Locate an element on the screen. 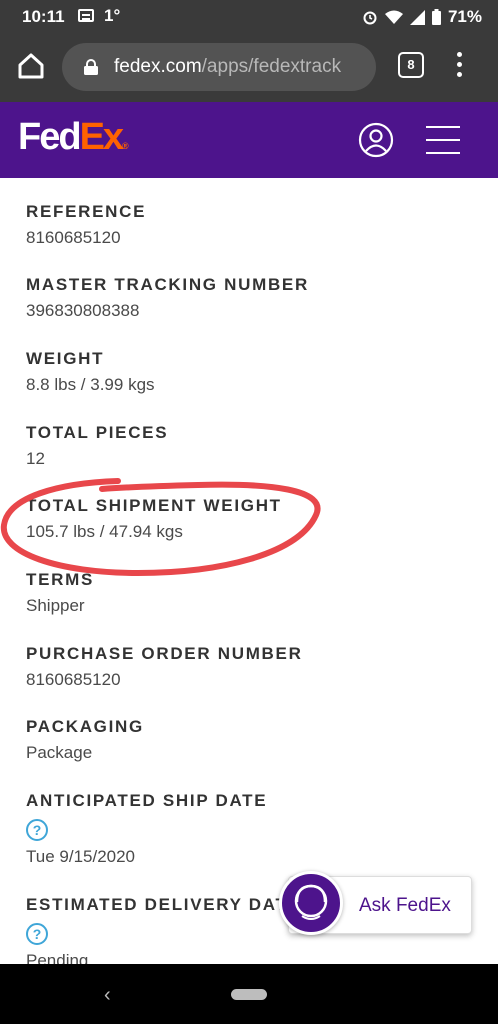  back-icon: ‹ is located at coordinates (107, 995).